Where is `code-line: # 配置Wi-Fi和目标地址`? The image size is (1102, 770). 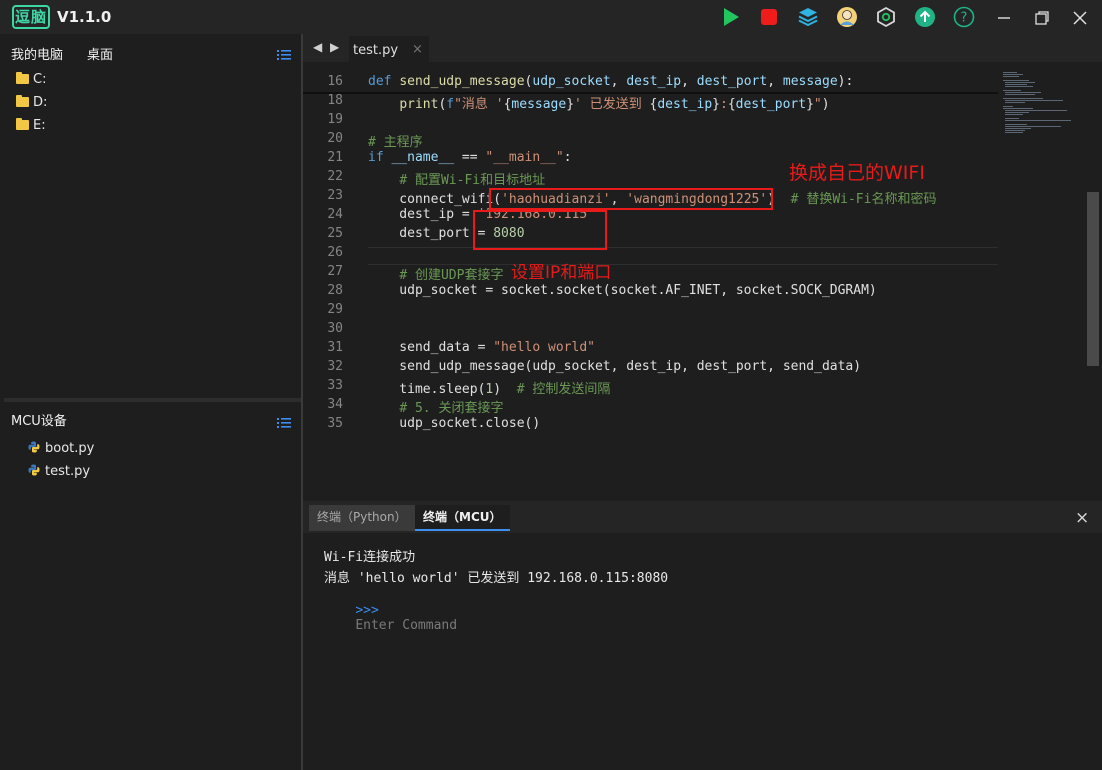 code-line: # 配置Wi-Fi和目标地址 is located at coordinates (456, 178).